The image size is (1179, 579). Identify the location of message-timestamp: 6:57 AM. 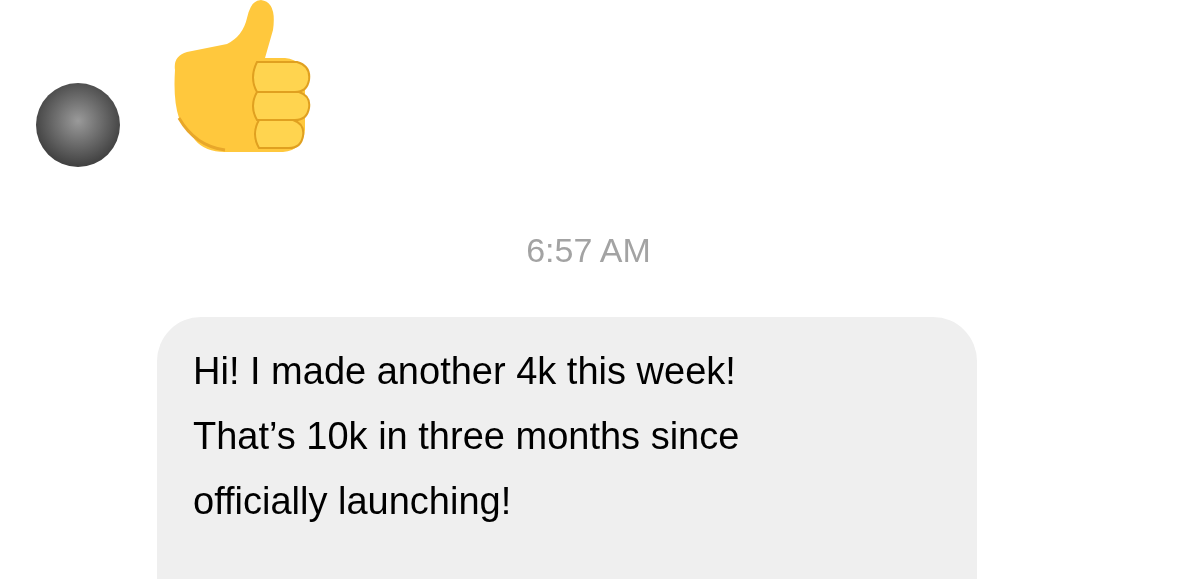
(588, 250).